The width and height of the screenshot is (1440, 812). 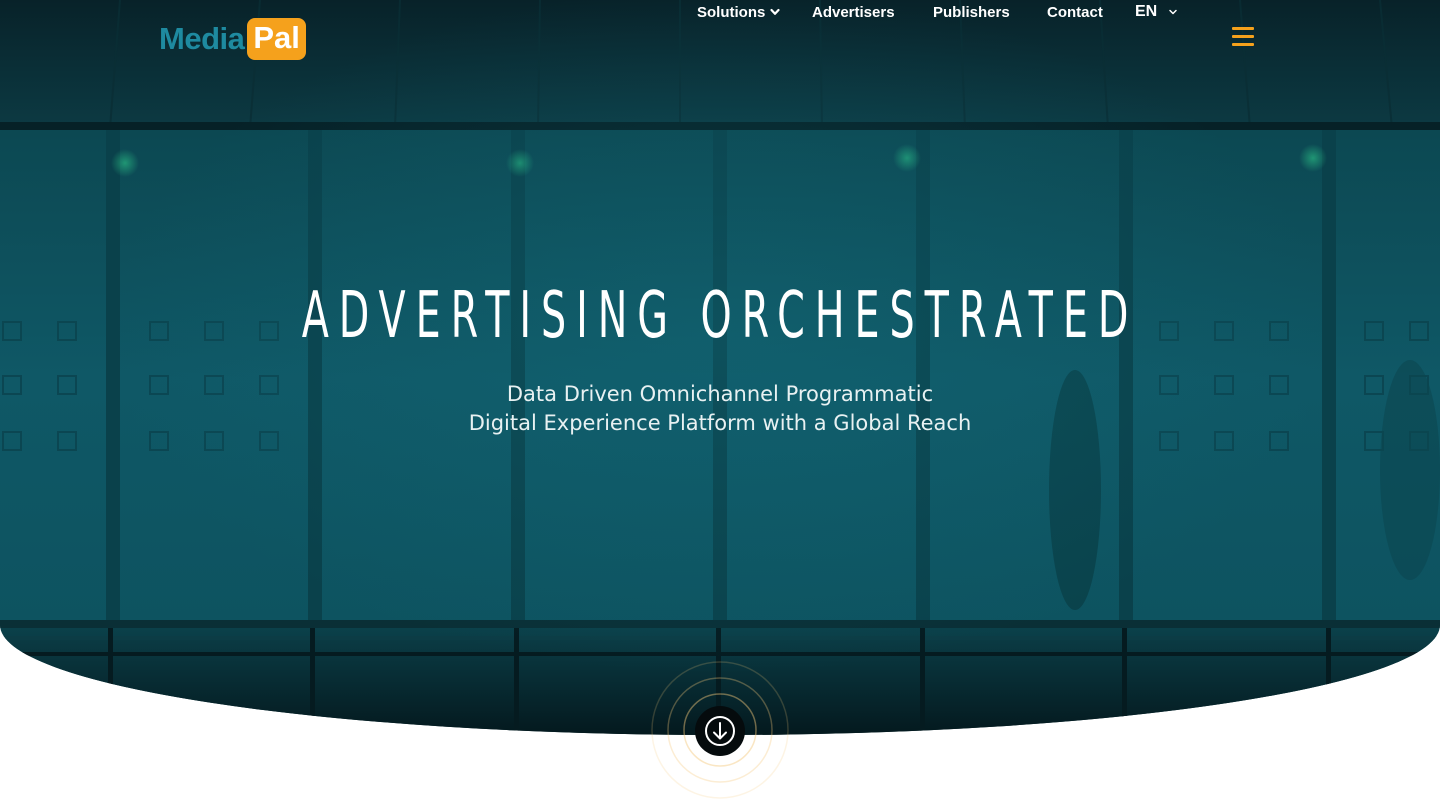 I want to click on nav-item-advertisers: Advertisers, so click(x=853, y=12).